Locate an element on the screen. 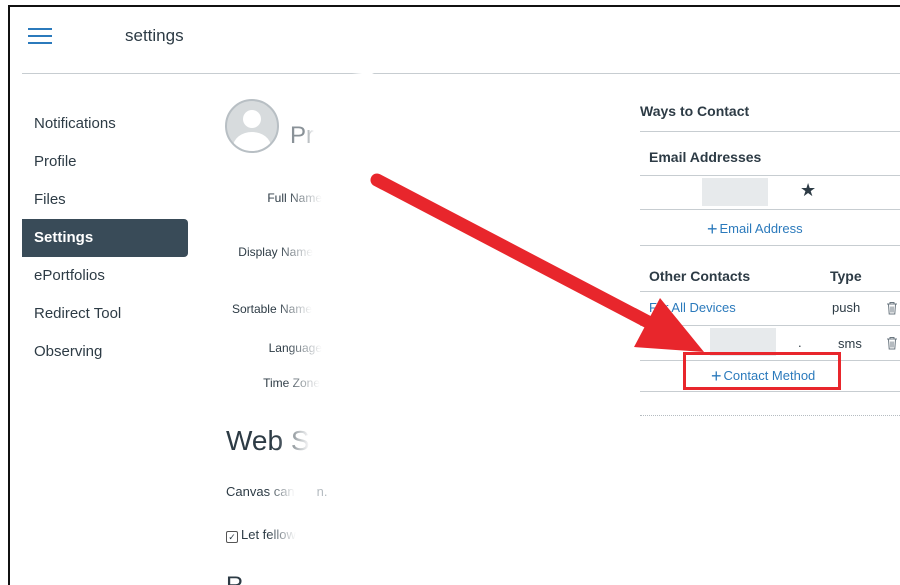  web-services-description: Canvas can n. is located at coordinates (277, 491).